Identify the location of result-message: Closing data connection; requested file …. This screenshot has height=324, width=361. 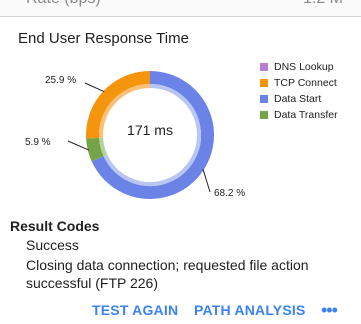
(167, 274).